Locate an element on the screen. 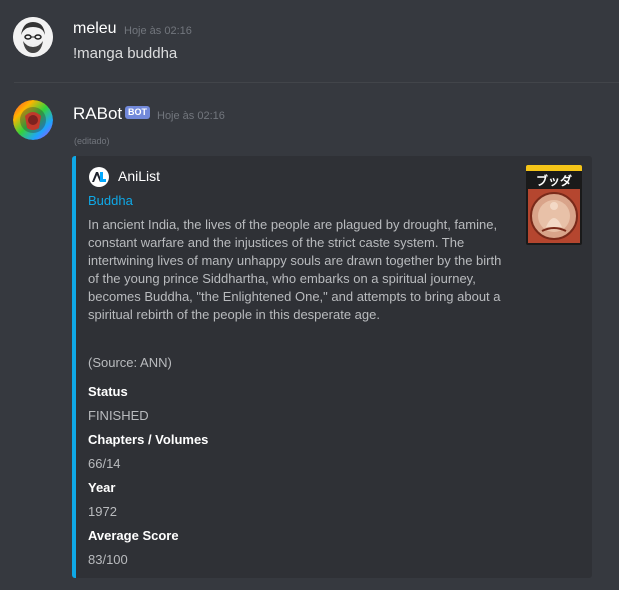 This screenshot has height=590, width=619. field-score-name: Average Score is located at coordinates (133, 535).